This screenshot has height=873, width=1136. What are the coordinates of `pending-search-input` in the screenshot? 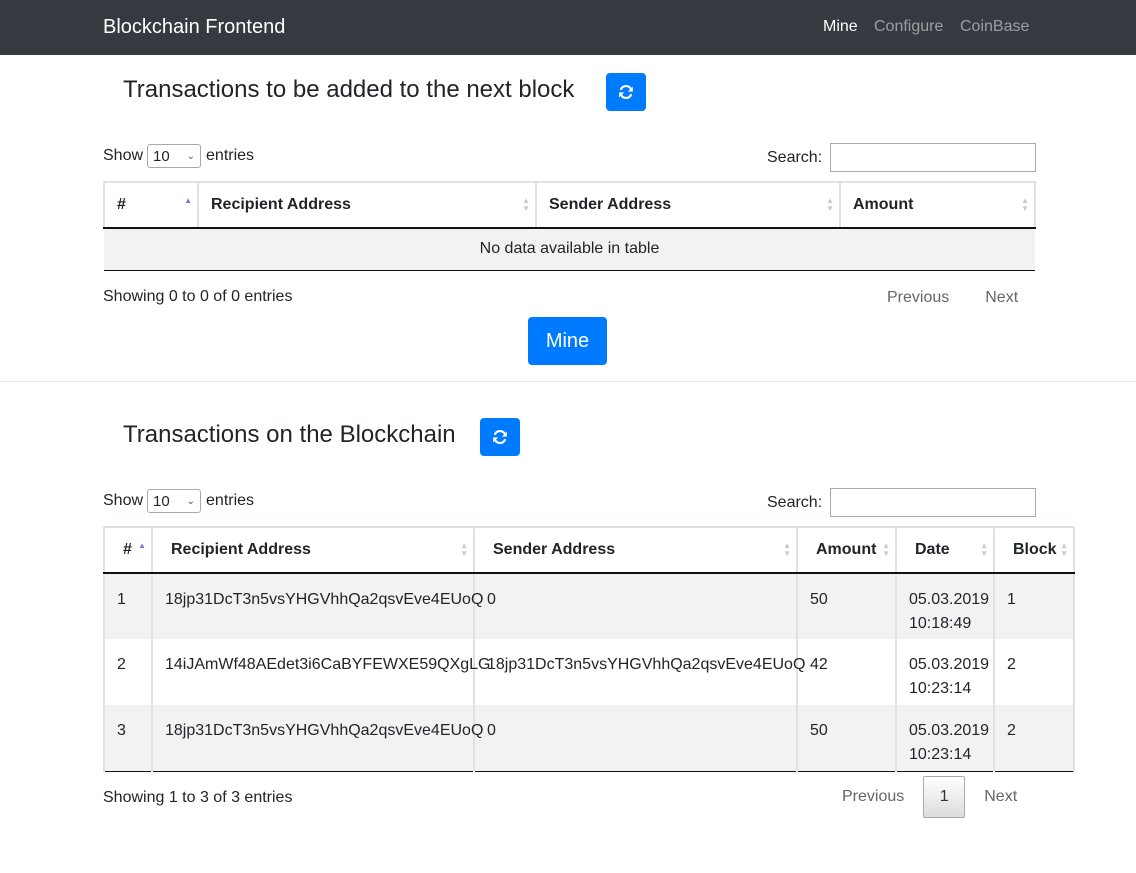 It's located at (933, 157).